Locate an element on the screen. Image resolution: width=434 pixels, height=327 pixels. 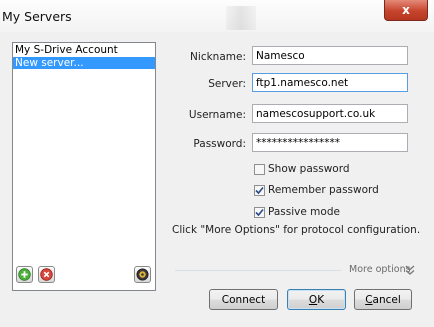
cancel-accelerator: C is located at coordinates (369, 299).